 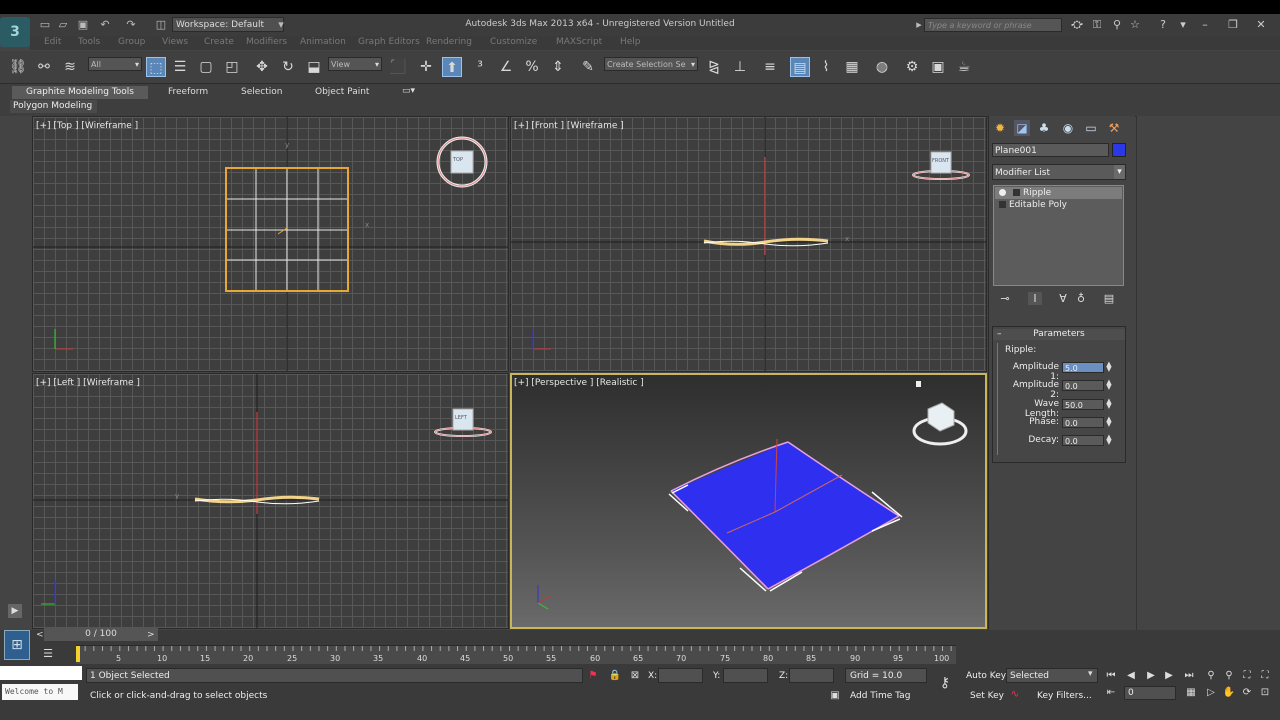 I want to click on configure-modifier-sets-icon: ▤, so click(x=1109, y=298).